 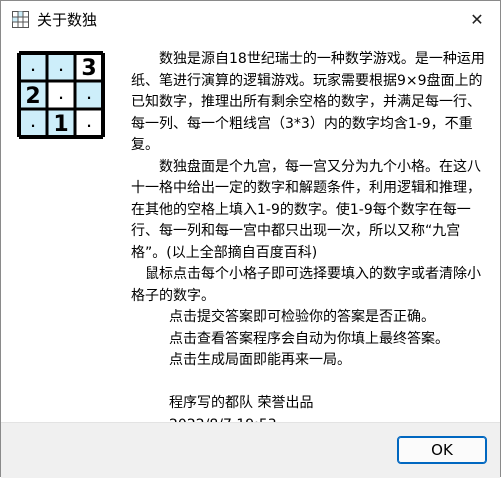 What do you see at coordinates (250, 20) in the screenshot?
I see `title-bar: 关于数独 ✕` at bounding box center [250, 20].